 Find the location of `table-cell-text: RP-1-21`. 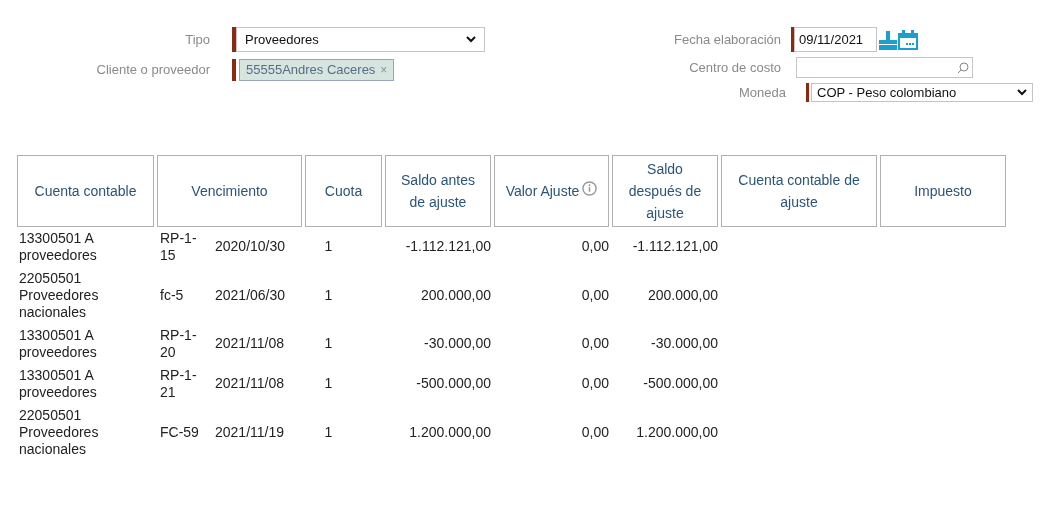

table-cell-text: RP-1-21 is located at coordinates (178, 383).